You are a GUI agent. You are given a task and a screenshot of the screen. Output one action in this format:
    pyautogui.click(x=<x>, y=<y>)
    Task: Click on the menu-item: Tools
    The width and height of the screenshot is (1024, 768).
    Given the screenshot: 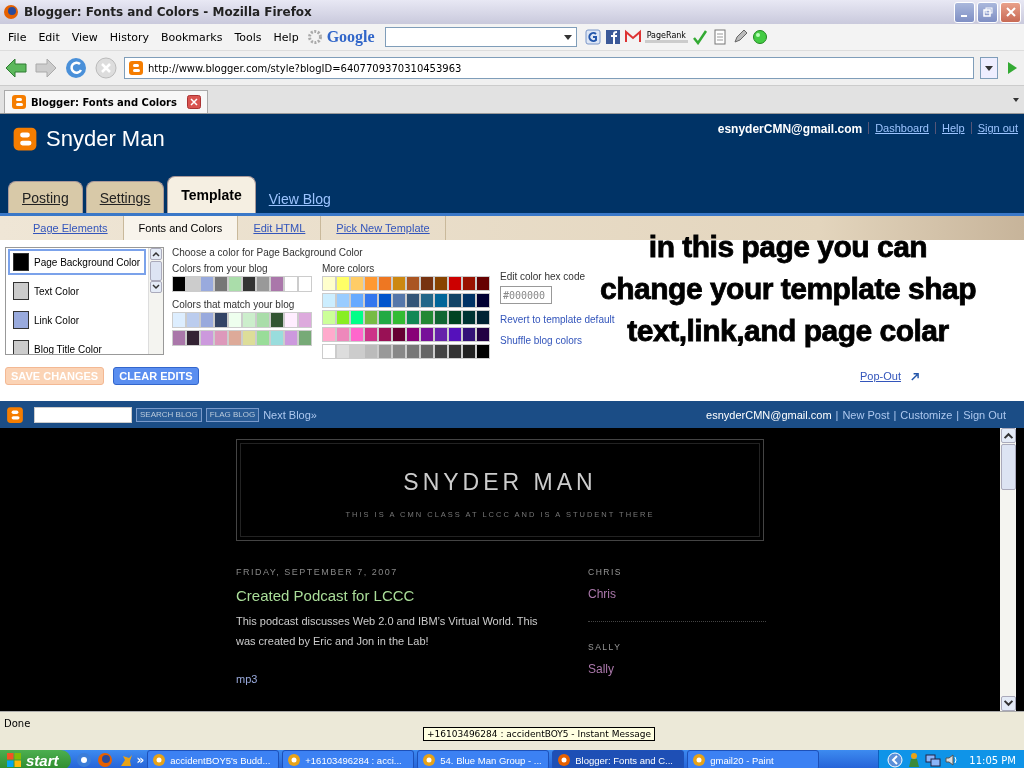 What is the action you would take?
    pyautogui.click(x=248, y=37)
    